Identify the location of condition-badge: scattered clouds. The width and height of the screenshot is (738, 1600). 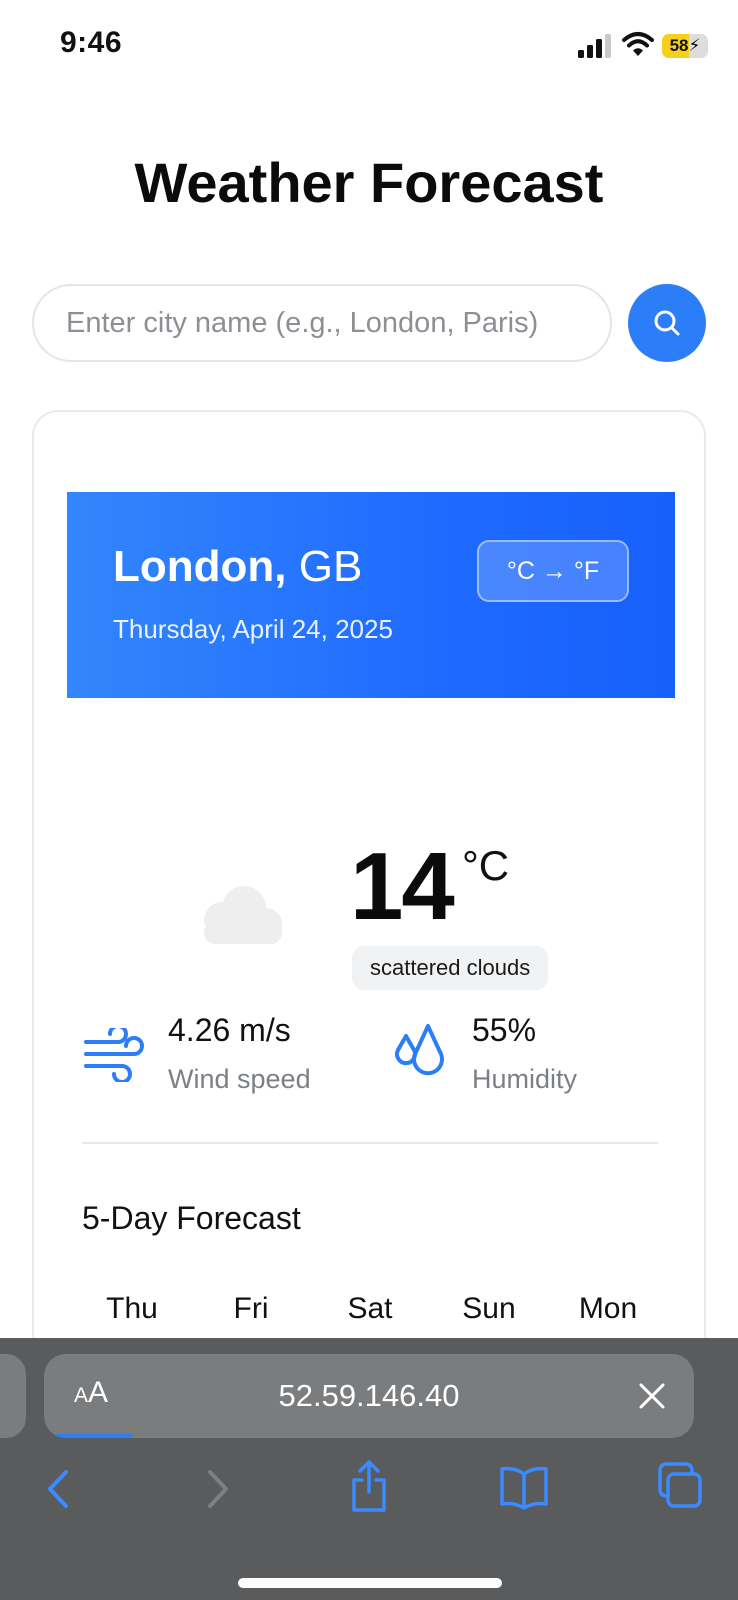
(450, 968).